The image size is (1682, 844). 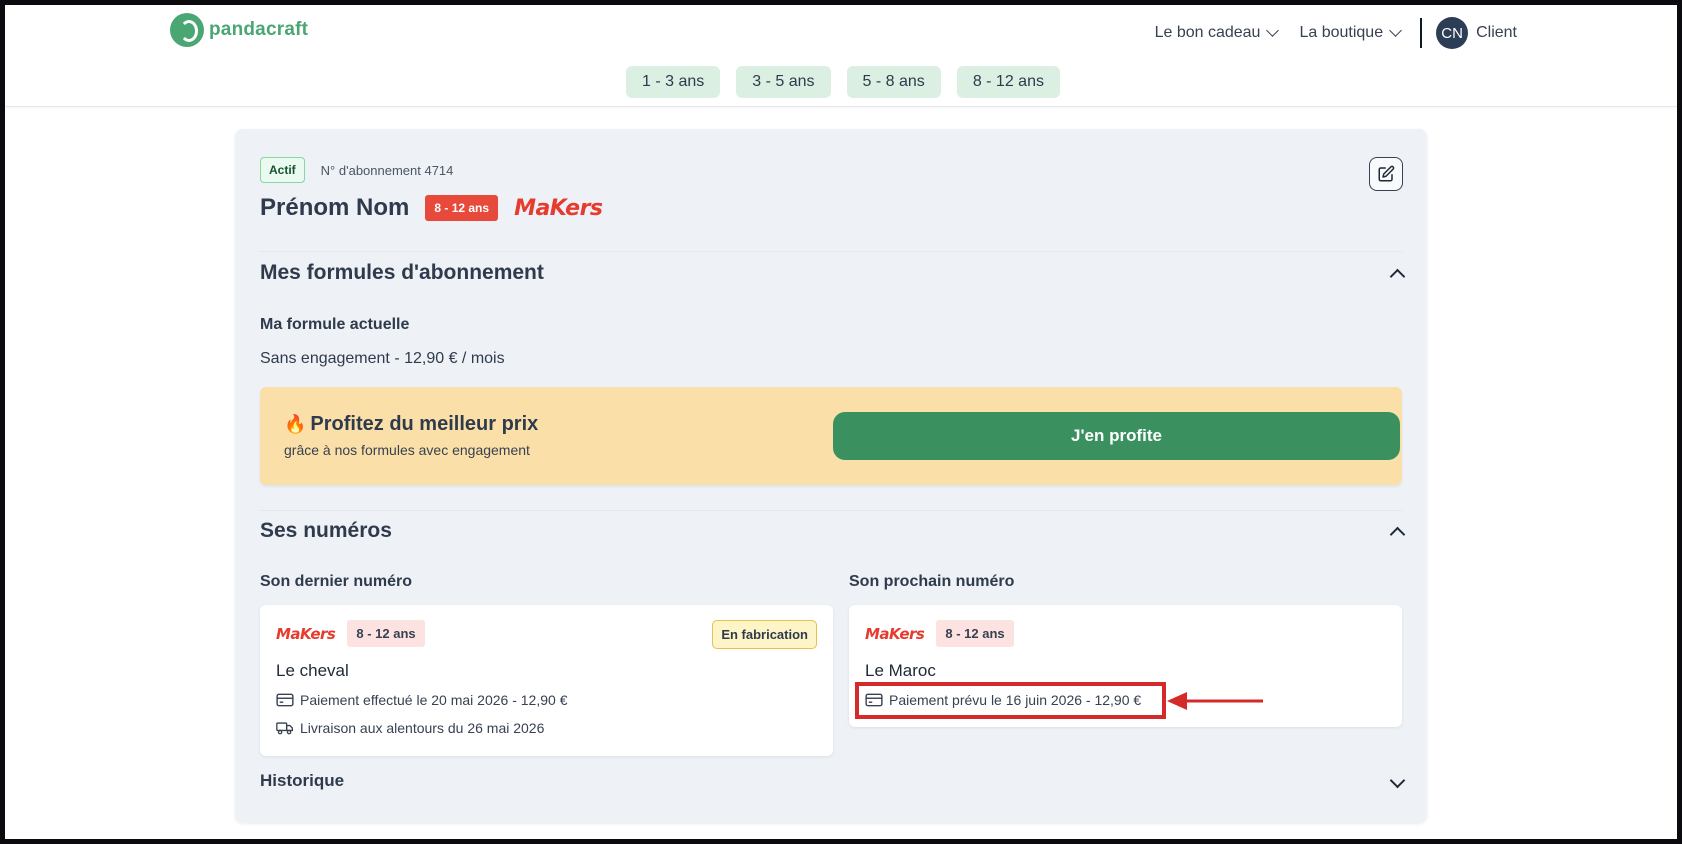 I want to click on truck-icon, so click(x=285, y=728).